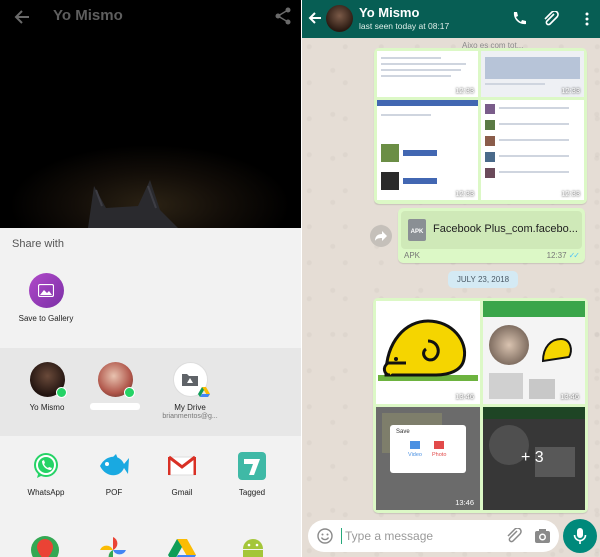 The image size is (600, 557). I want to click on app-whatsapp: WhatsApp, so click(46, 473).